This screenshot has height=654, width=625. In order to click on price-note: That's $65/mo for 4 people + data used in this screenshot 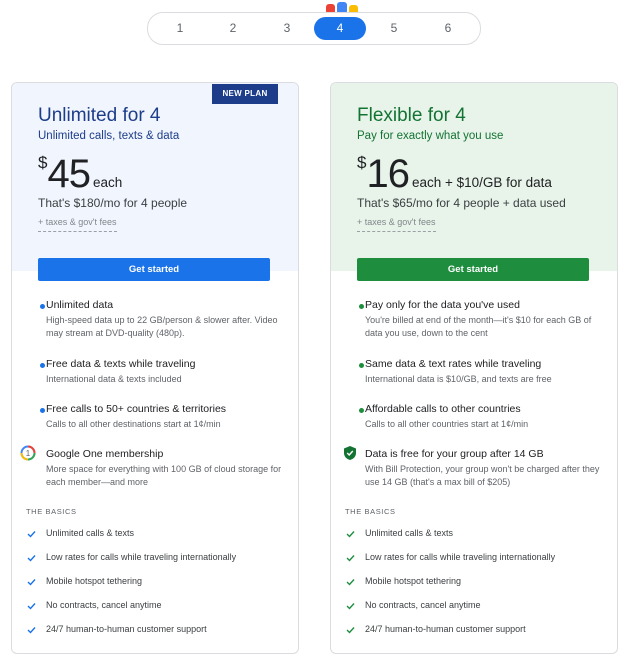, I will do `click(461, 203)`.